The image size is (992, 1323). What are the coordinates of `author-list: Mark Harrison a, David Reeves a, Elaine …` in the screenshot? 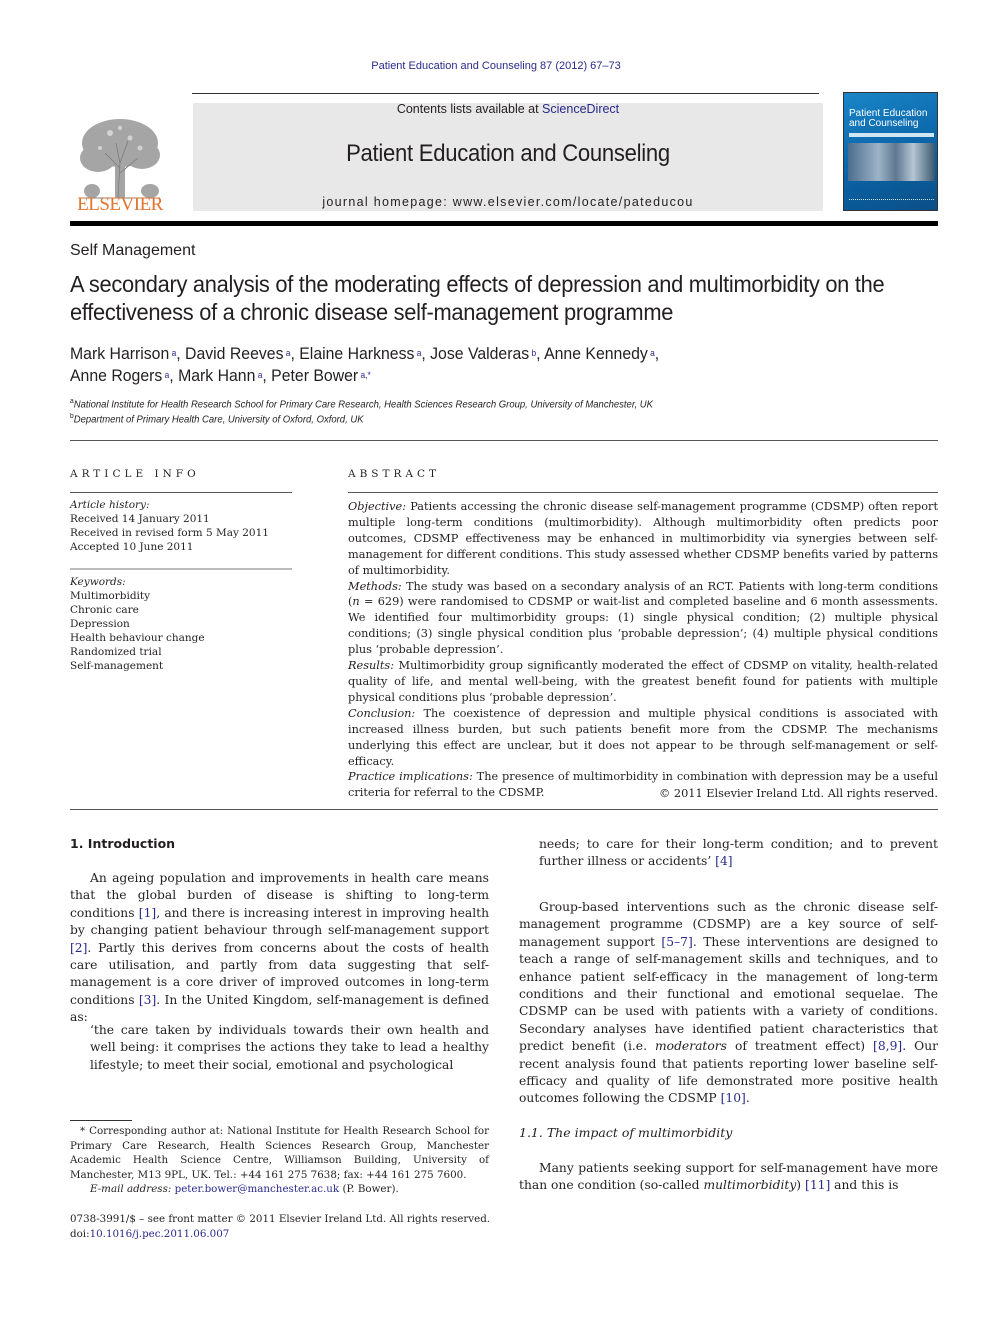 It's located at (470, 365).